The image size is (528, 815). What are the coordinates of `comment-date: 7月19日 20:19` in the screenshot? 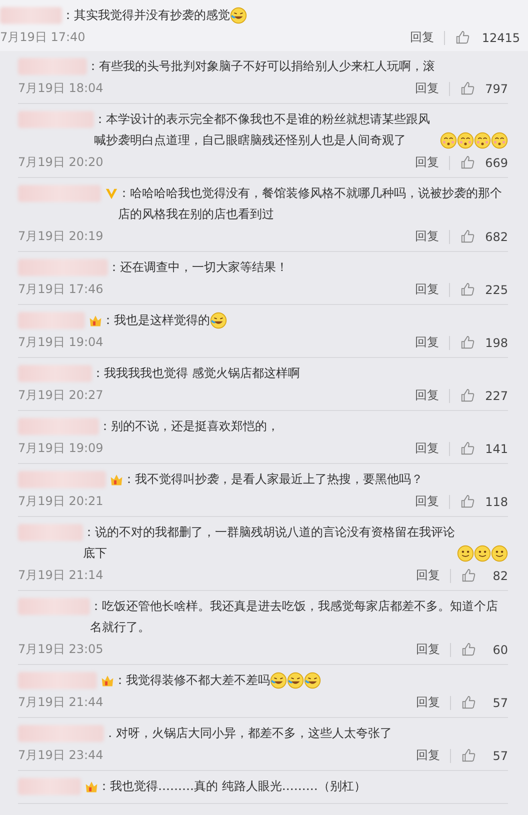 It's located at (61, 236).